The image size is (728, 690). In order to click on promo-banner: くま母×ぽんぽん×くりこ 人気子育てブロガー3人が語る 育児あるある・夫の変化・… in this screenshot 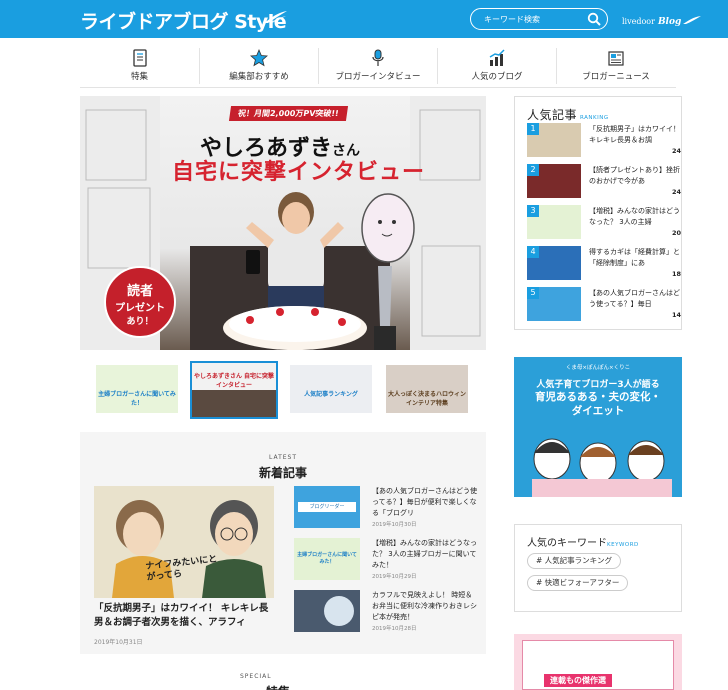, I will do `click(598, 427)`.